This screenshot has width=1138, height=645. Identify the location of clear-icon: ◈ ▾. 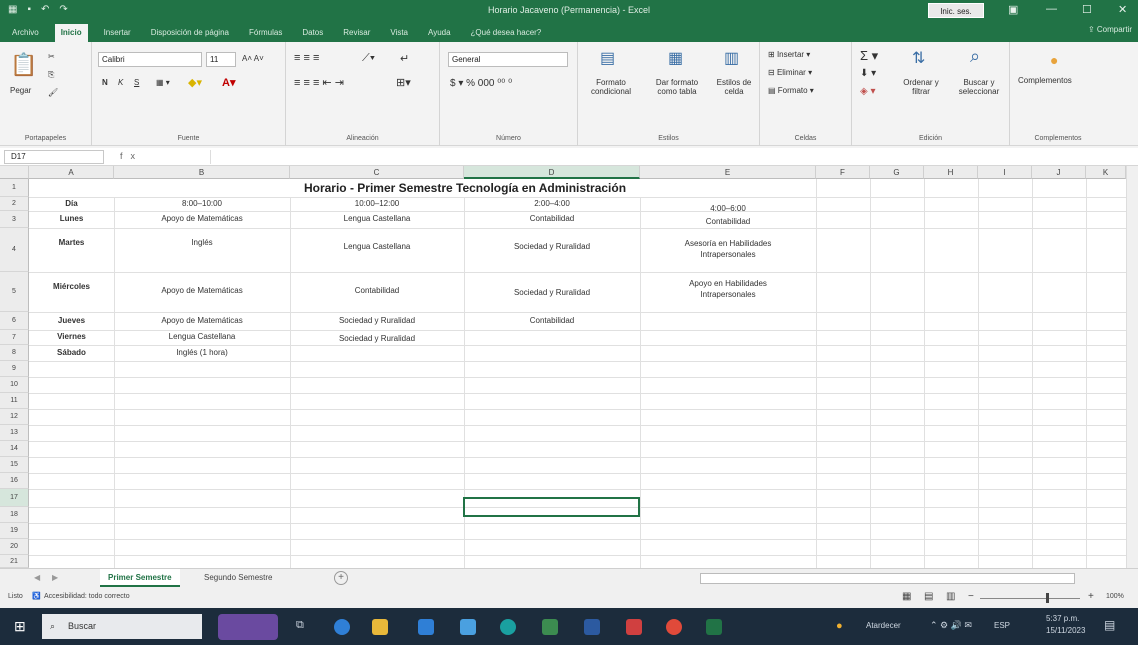
(868, 91).